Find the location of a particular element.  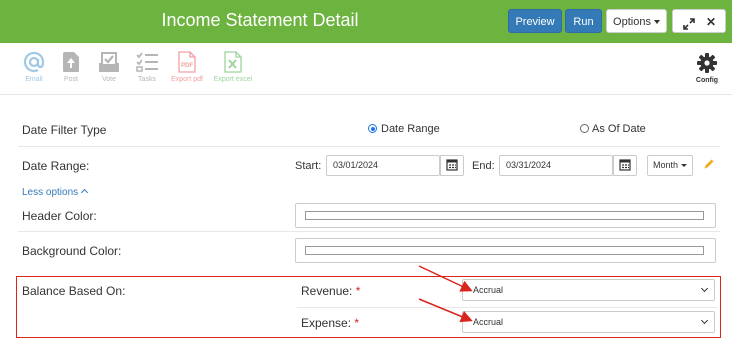

start-calendar-button is located at coordinates (452, 165).